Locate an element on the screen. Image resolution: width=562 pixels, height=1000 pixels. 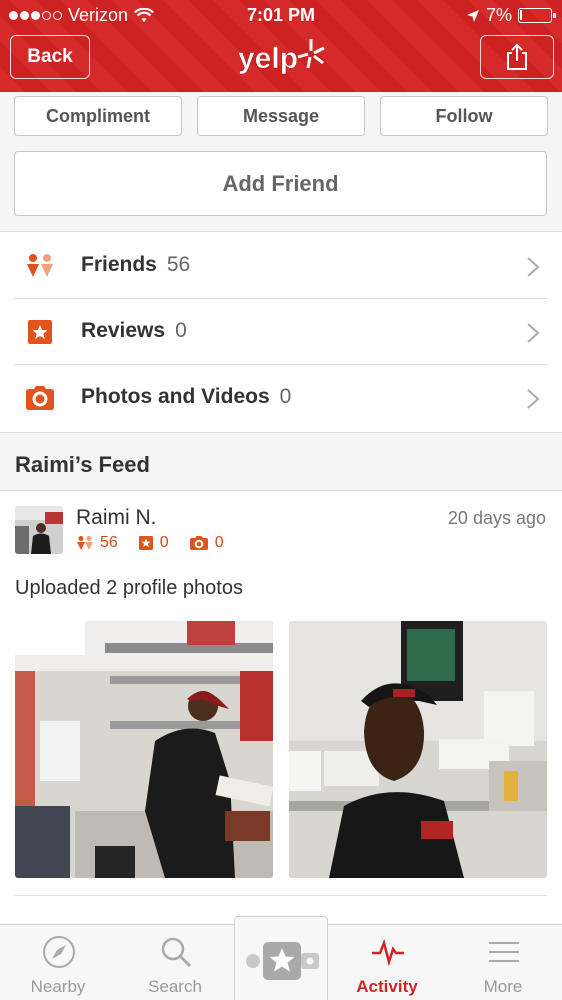
feed-item-text: Uploaded 2 profile photos is located at coordinates (129, 588).